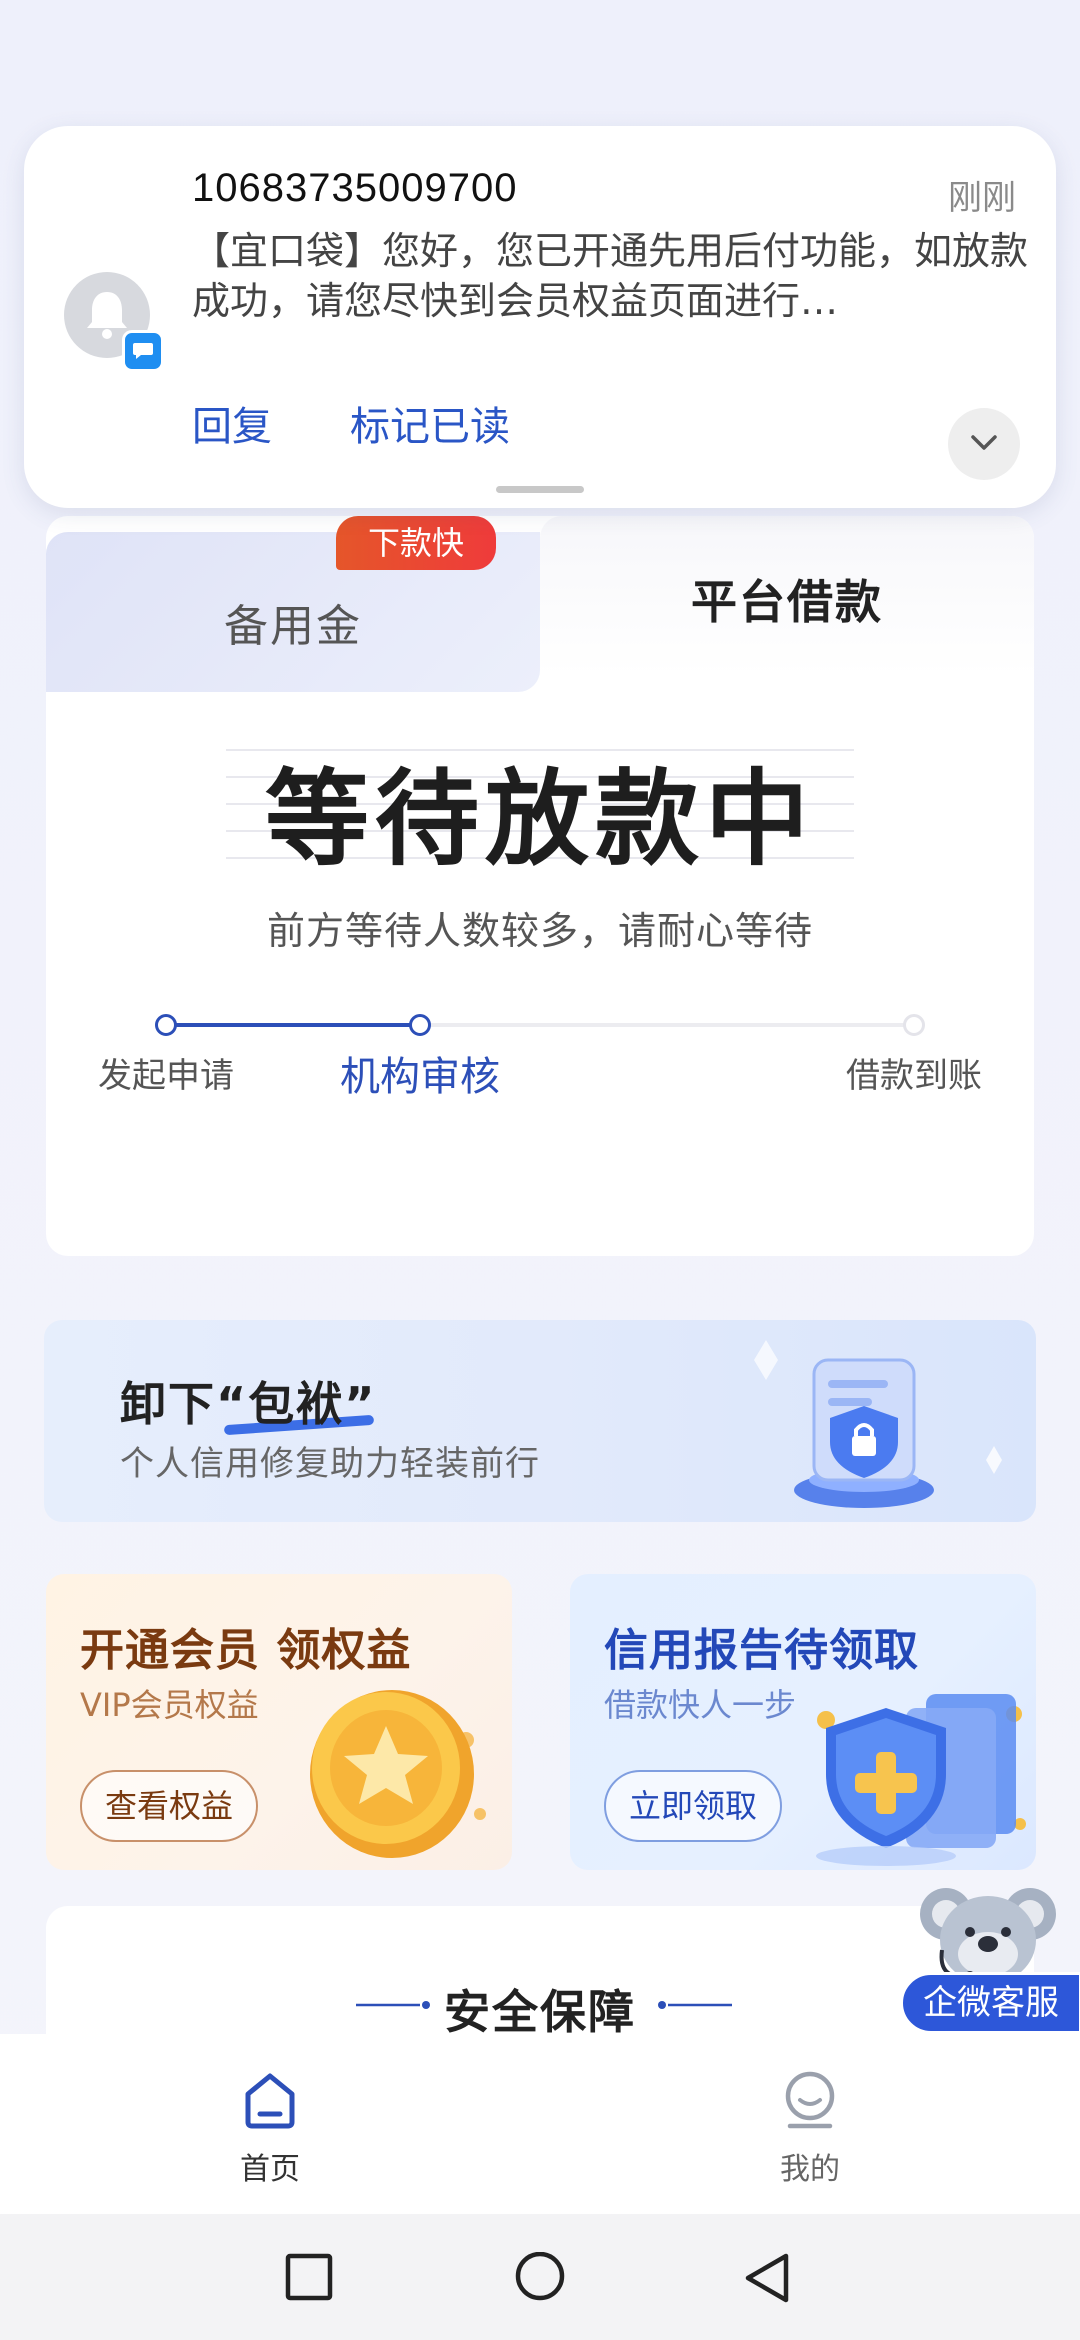 Image resolution: width=1080 pixels, height=2340 pixels. What do you see at coordinates (982, 198) in the screenshot?
I see `notification-time: 刚刚` at bounding box center [982, 198].